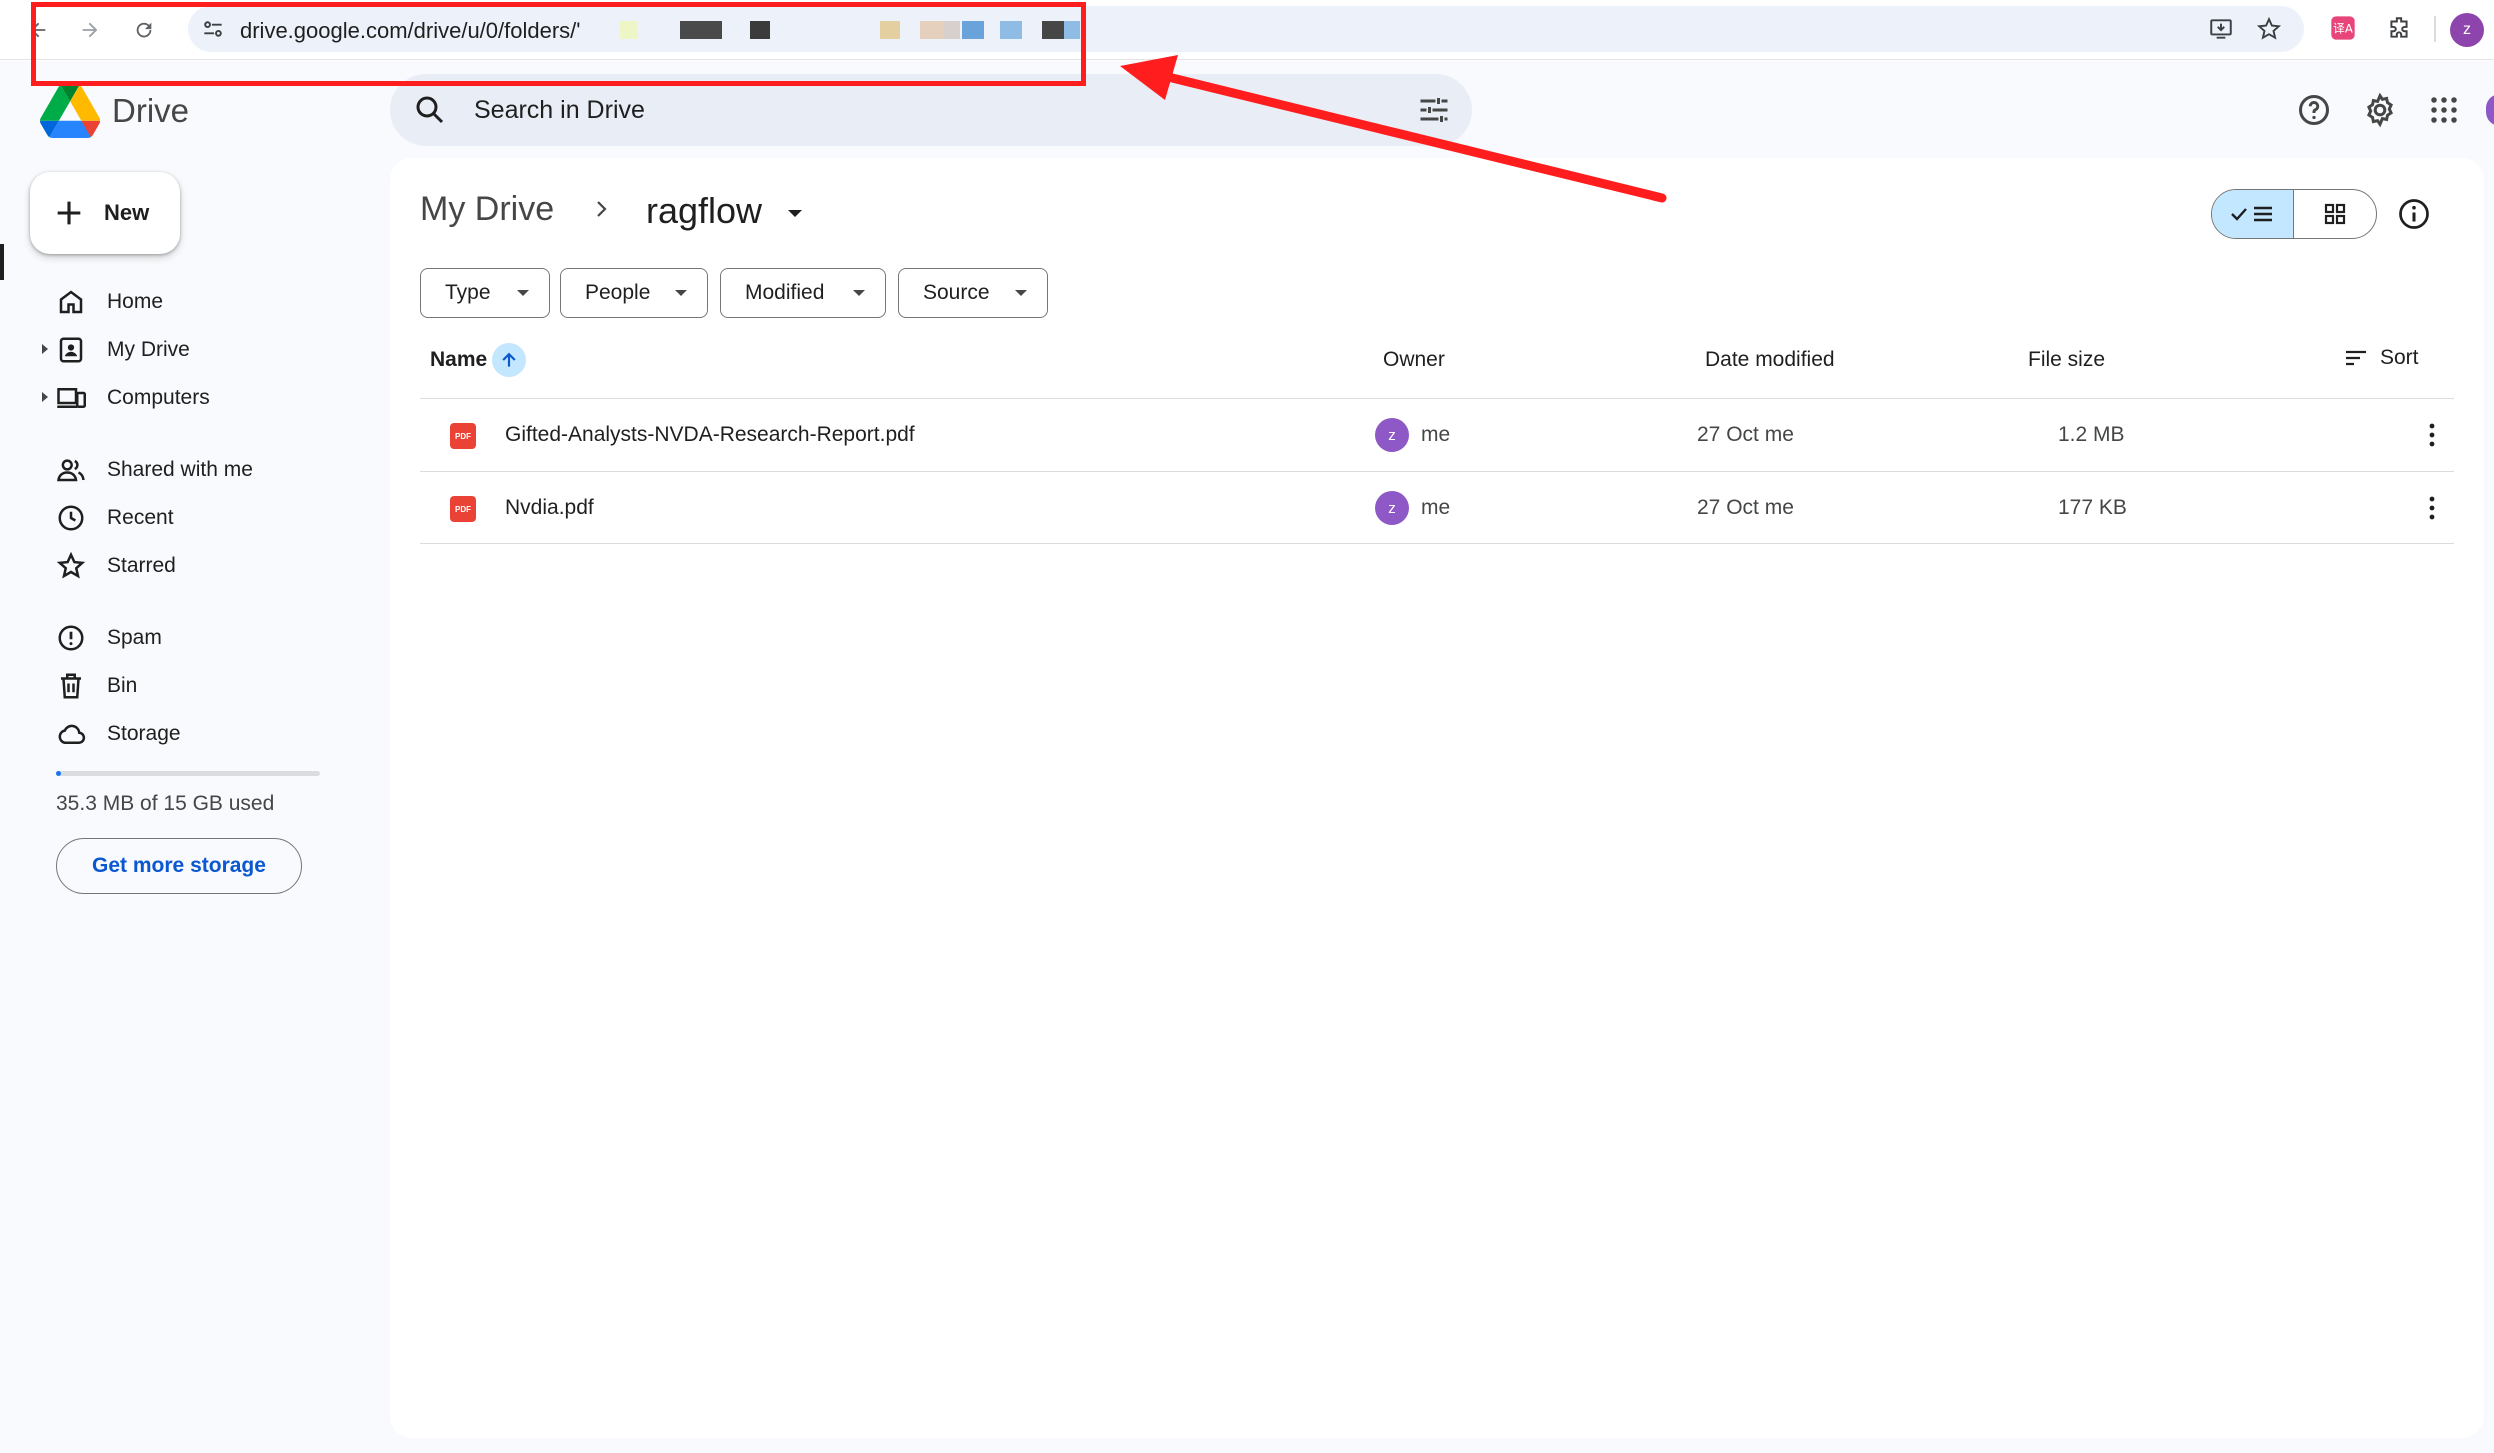 This screenshot has height=1453, width=2494. What do you see at coordinates (2399, 357) in the screenshot?
I see `sort-label: Sort` at bounding box center [2399, 357].